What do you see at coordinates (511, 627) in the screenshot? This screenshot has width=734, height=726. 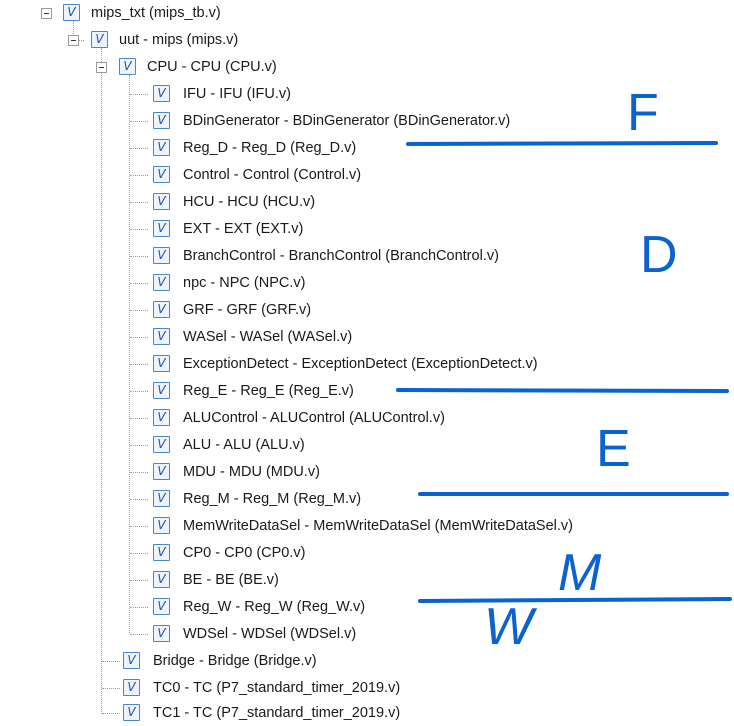 I see `stage-label-w: W` at bounding box center [511, 627].